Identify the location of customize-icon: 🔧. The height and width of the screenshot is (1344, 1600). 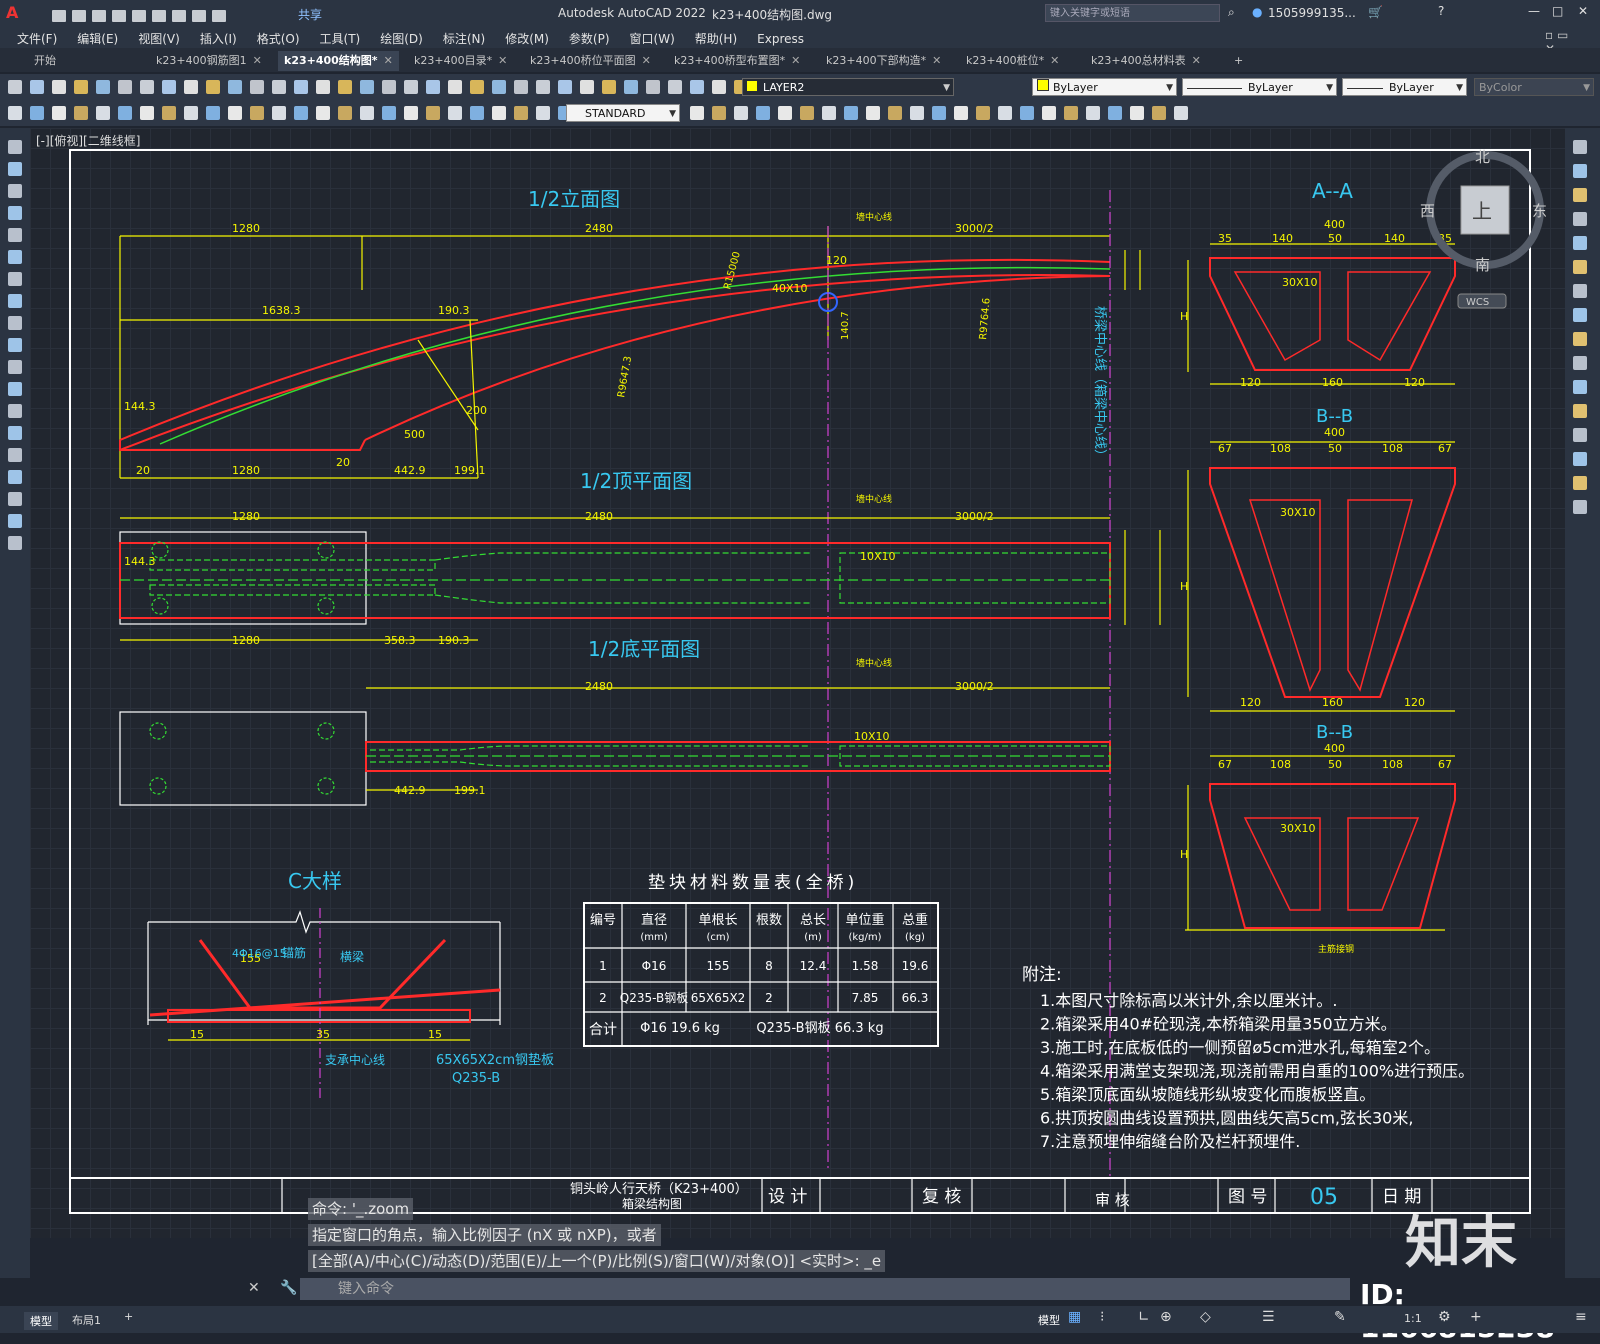
(288, 1288).